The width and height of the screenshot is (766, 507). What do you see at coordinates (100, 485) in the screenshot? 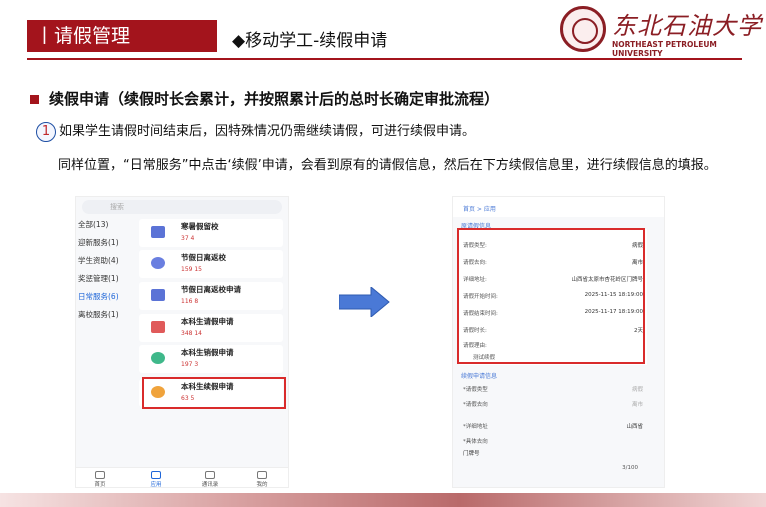
I see `nav-label: 首页` at bounding box center [100, 485].